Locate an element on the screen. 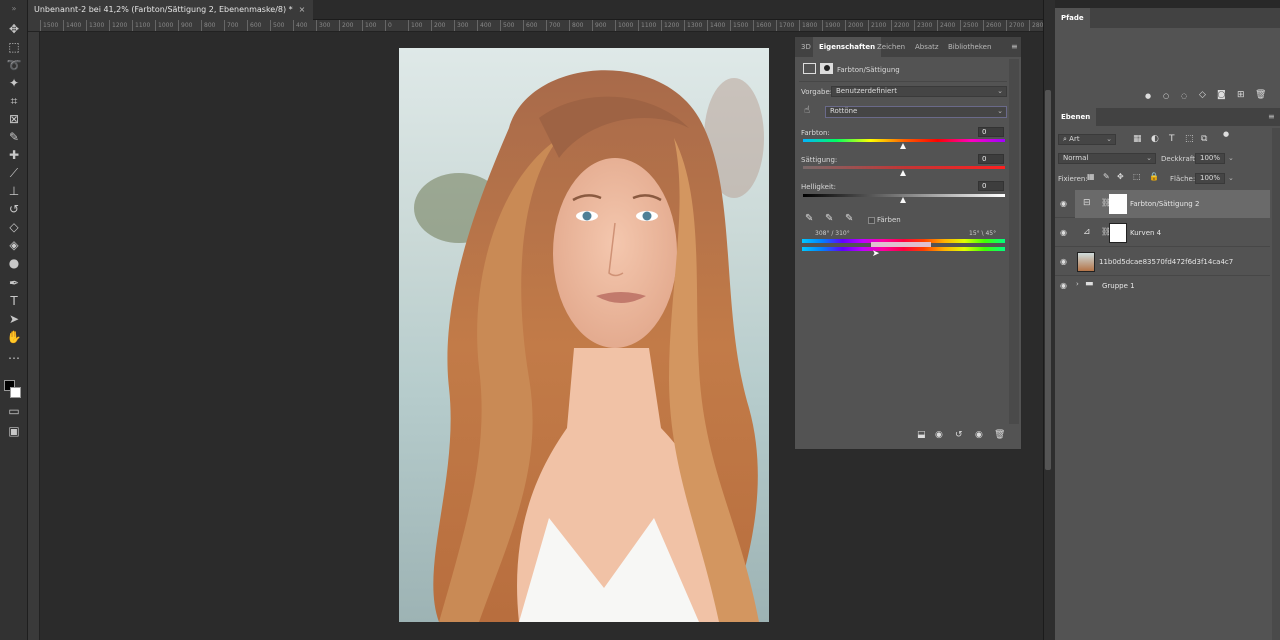 The image size is (1280, 640). filter-smart-object-icon: ⧉ is located at coordinates (1204, 139).